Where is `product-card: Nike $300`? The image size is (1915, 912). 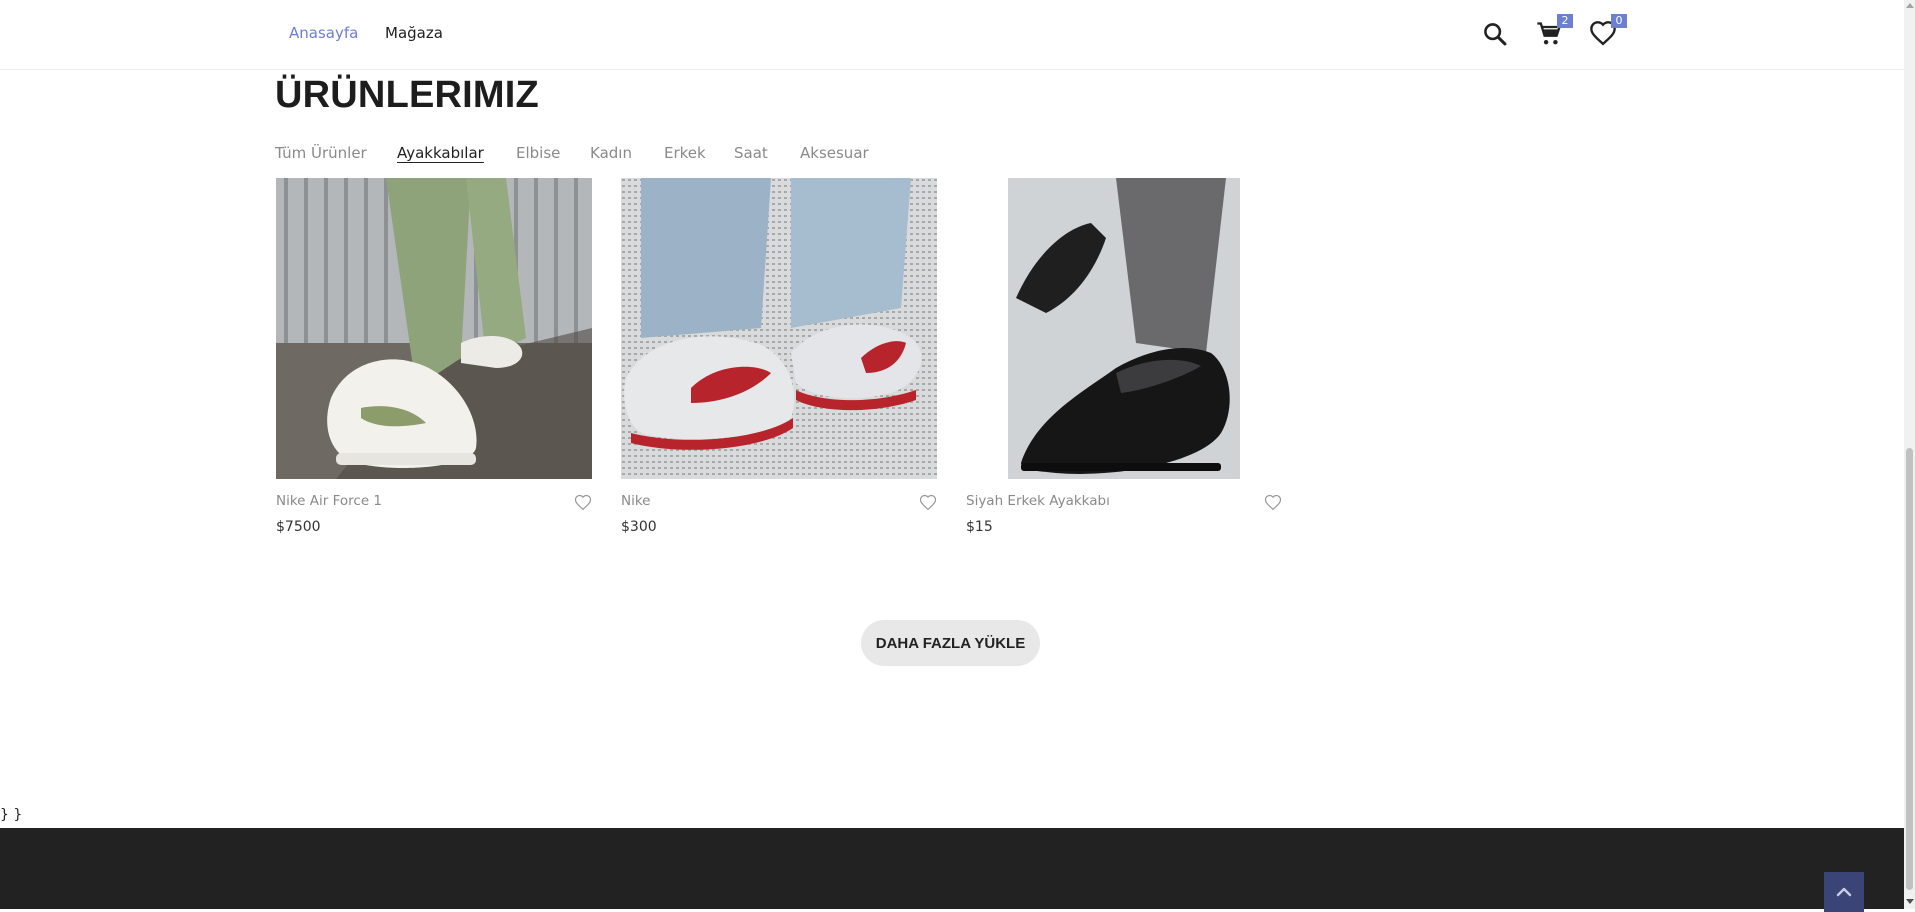
product-card: Nike $300 is located at coordinates (779, 364).